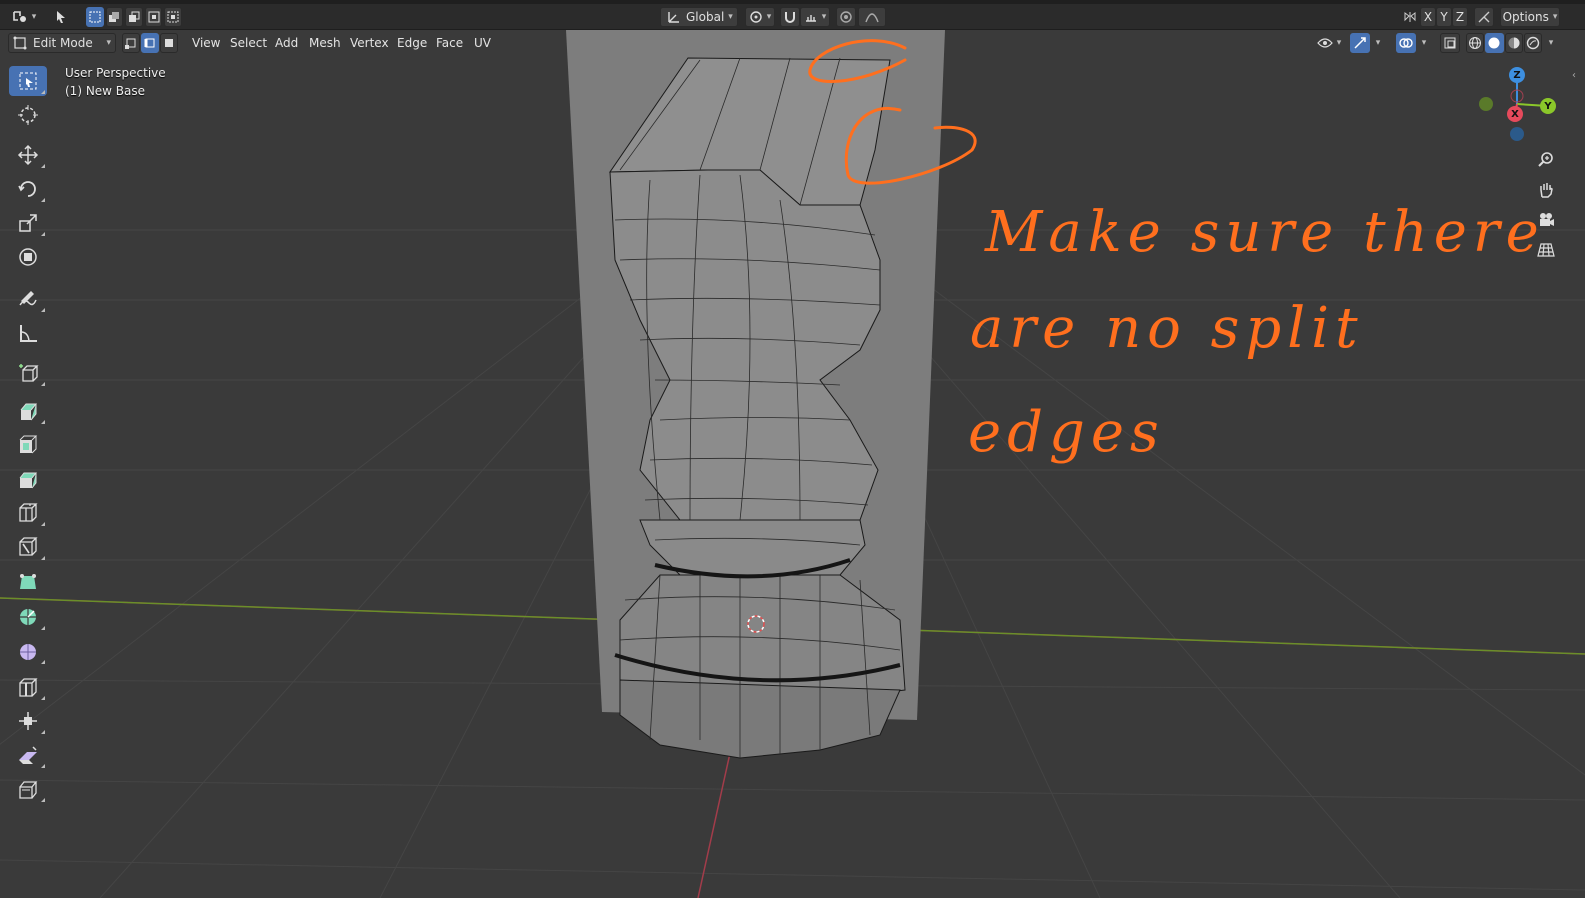 Image resolution: width=1585 pixels, height=898 pixels. What do you see at coordinates (28, 189) in the screenshot?
I see `rotate-tool` at bounding box center [28, 189].